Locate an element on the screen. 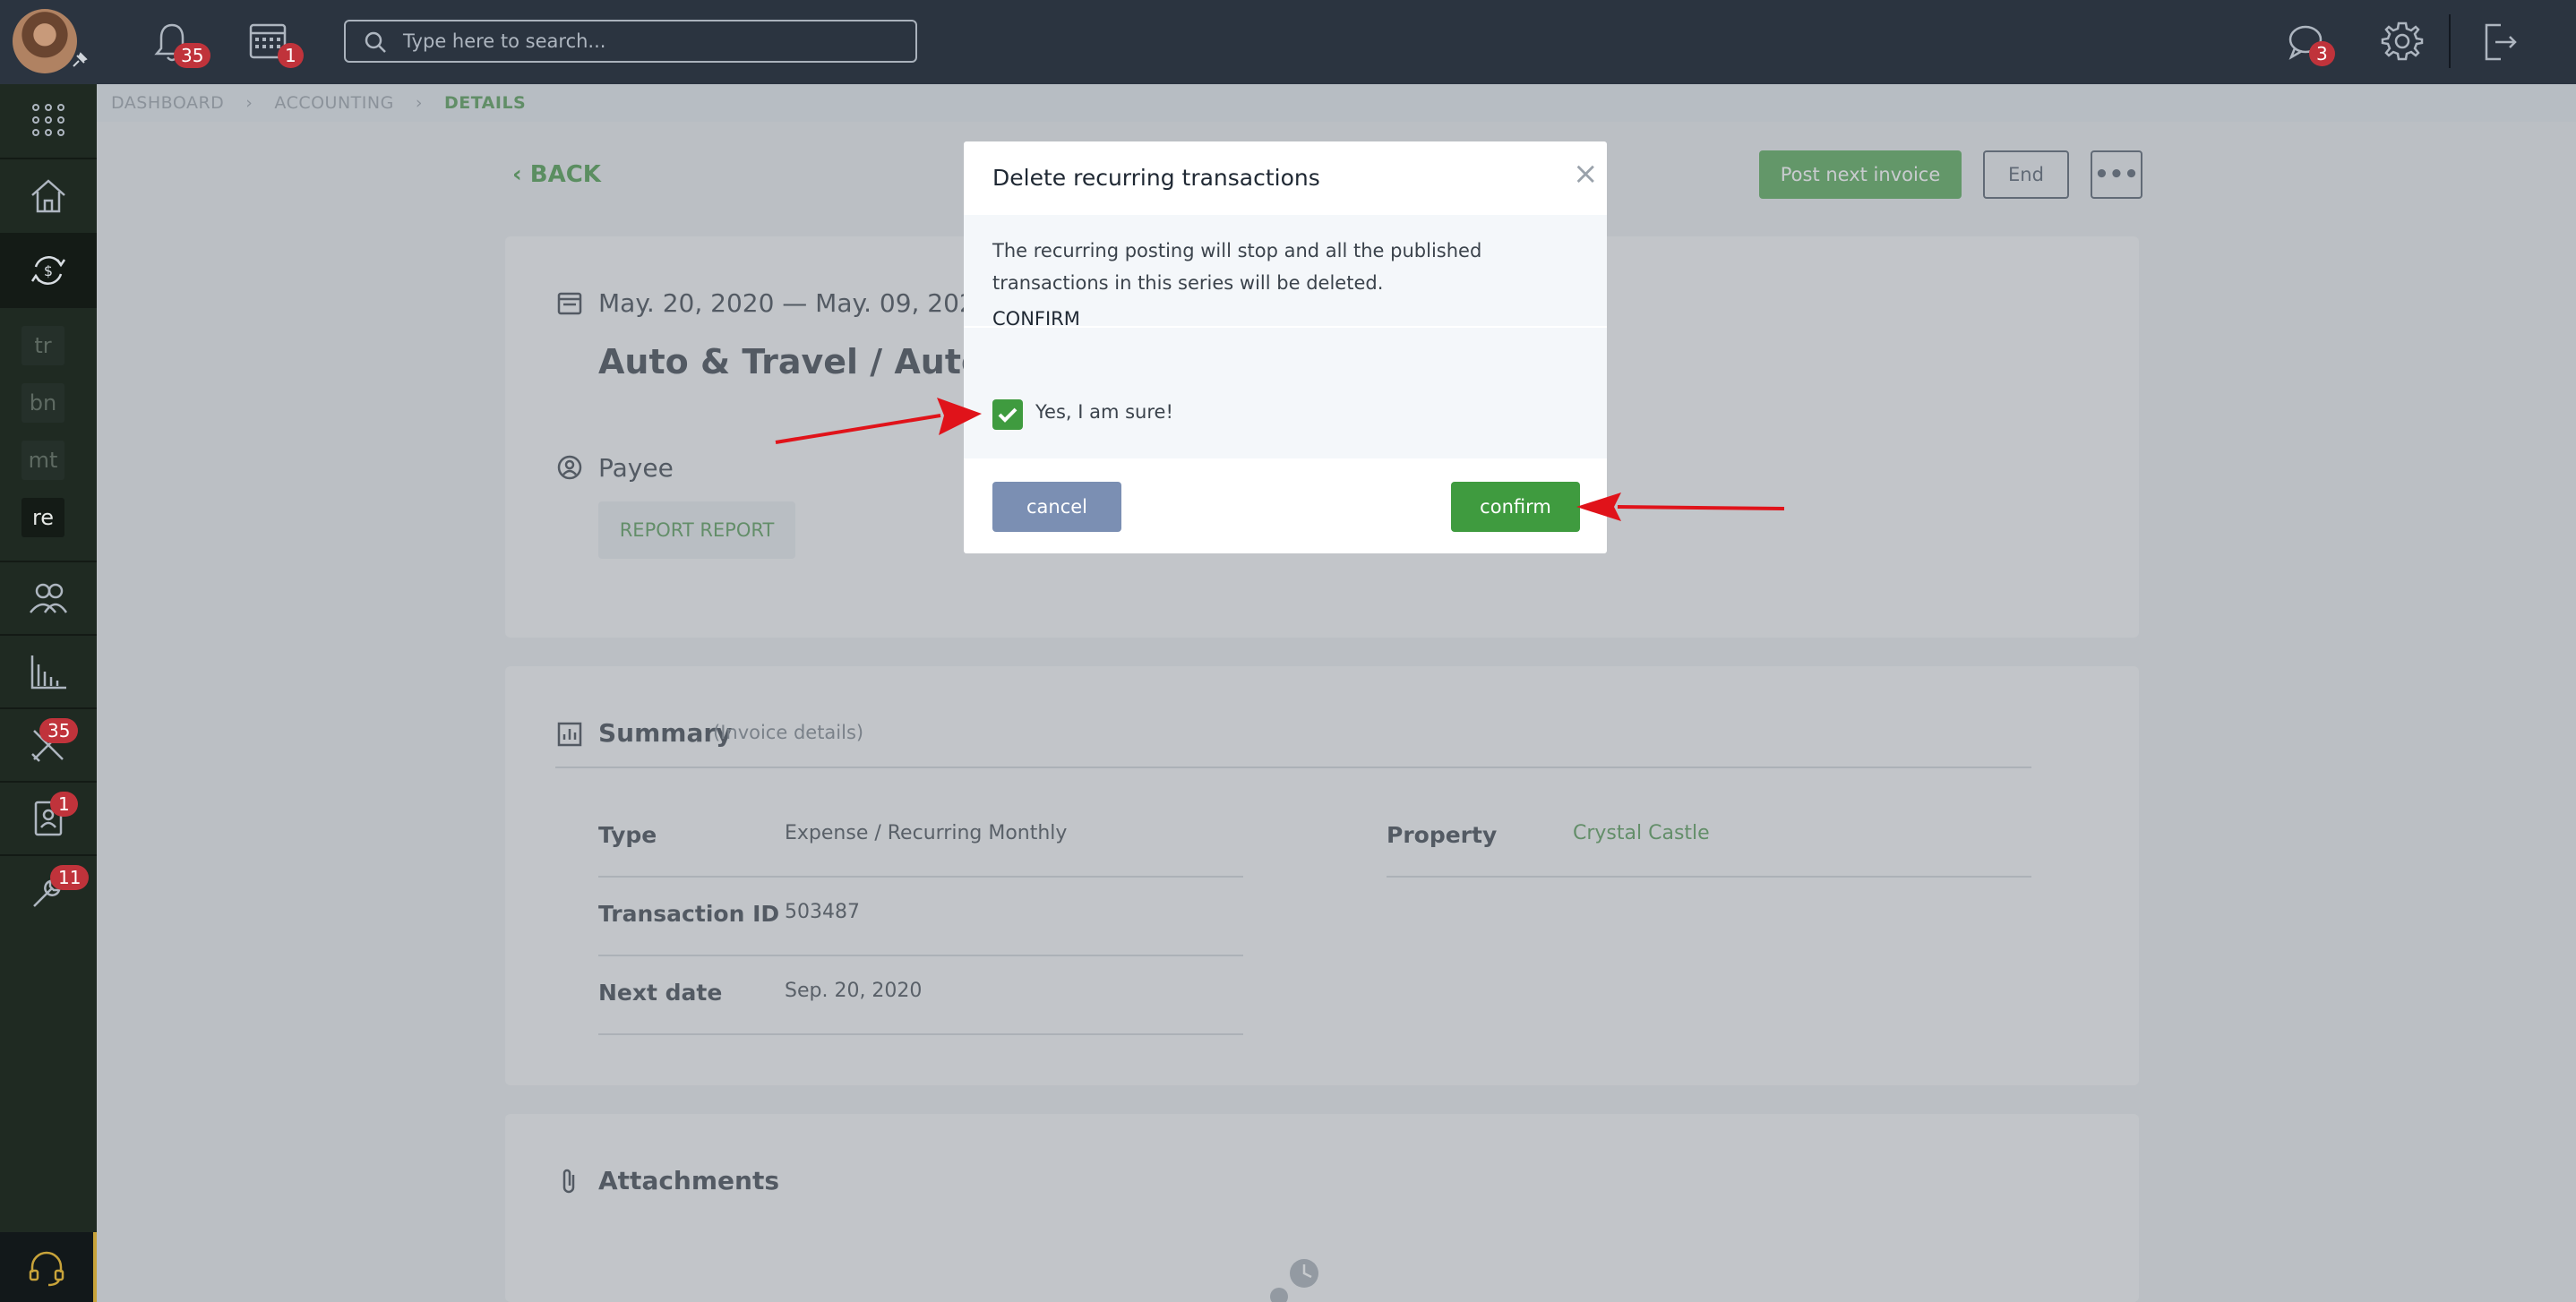 This screenshot has height=1302, width=2576. confirm-checkbox-label: Yes, I am sure! is located at coordinates (1104, 412).